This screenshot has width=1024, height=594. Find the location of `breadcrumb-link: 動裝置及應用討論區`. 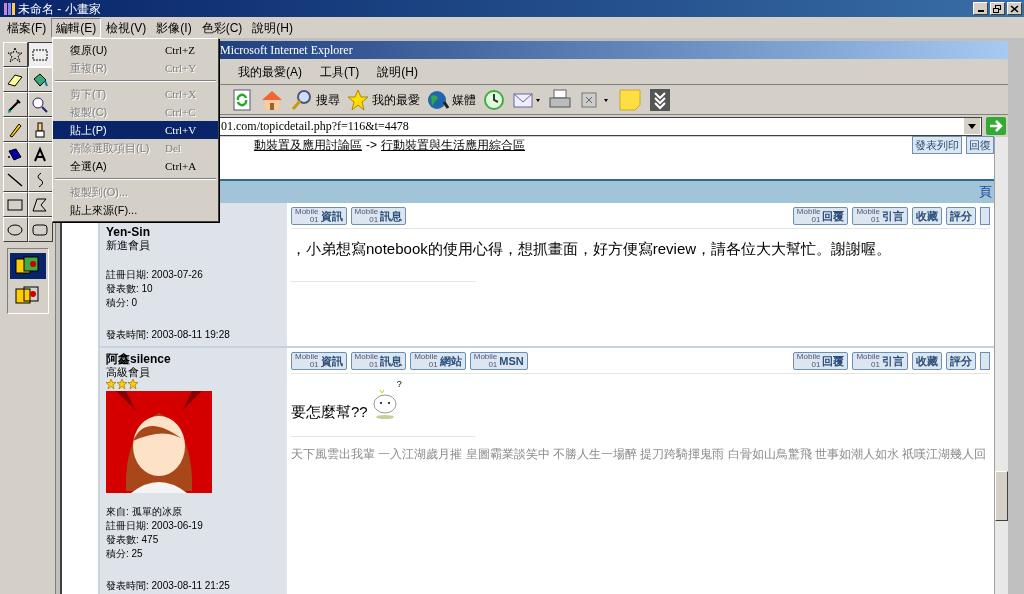

breadcrumb-link: 動裝置及應用討論區 is located at coordinates (308, 145).